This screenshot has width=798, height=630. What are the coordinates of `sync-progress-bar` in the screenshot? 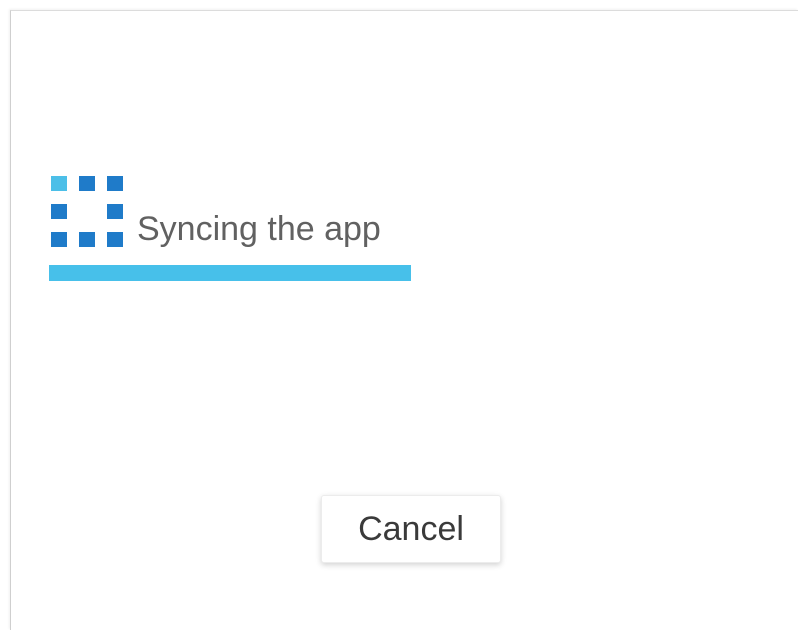 It's located at (230, 273).